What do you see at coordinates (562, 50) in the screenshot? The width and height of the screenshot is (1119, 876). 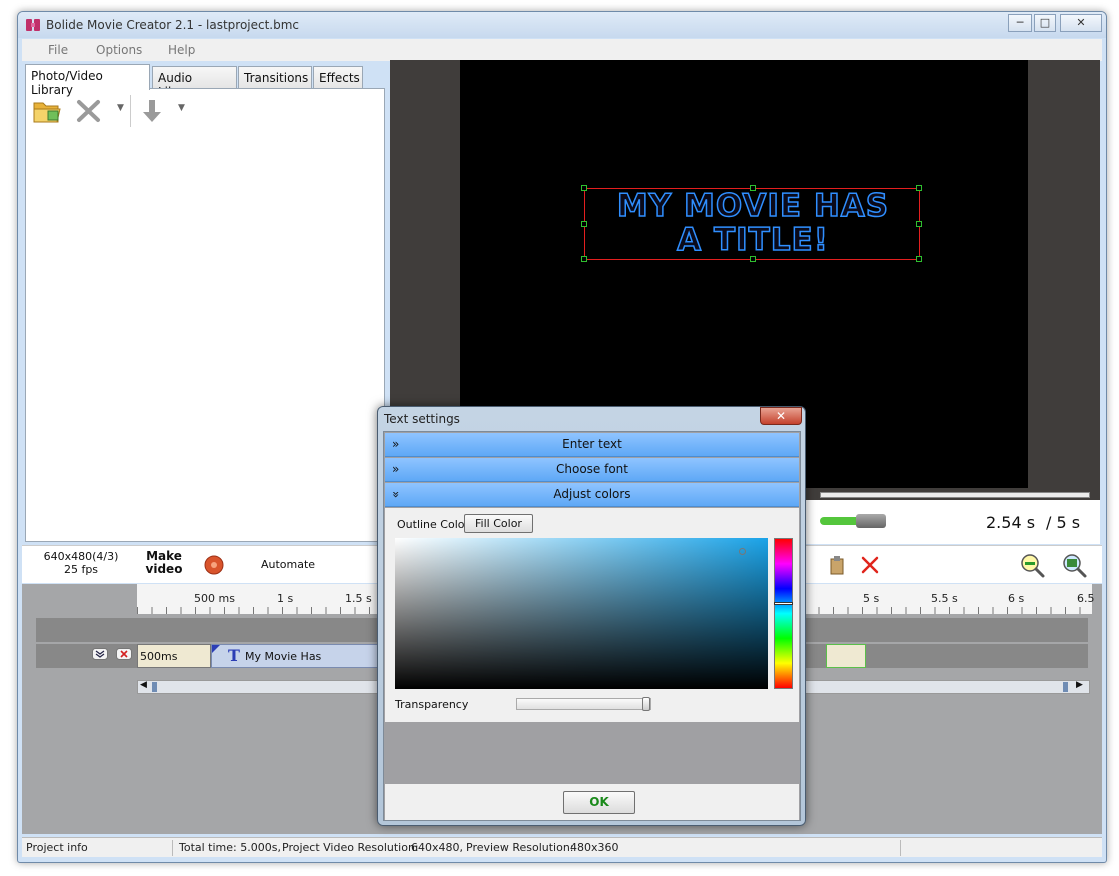 I see `menu-bar: File Options Help` at bounding box center [562, 50].